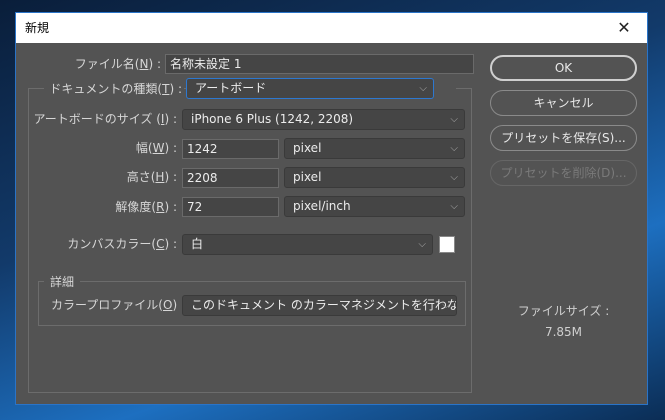  Describe the element at coordinates (563, 68) in the screenshot. I see `ok-button: OK` at that location.